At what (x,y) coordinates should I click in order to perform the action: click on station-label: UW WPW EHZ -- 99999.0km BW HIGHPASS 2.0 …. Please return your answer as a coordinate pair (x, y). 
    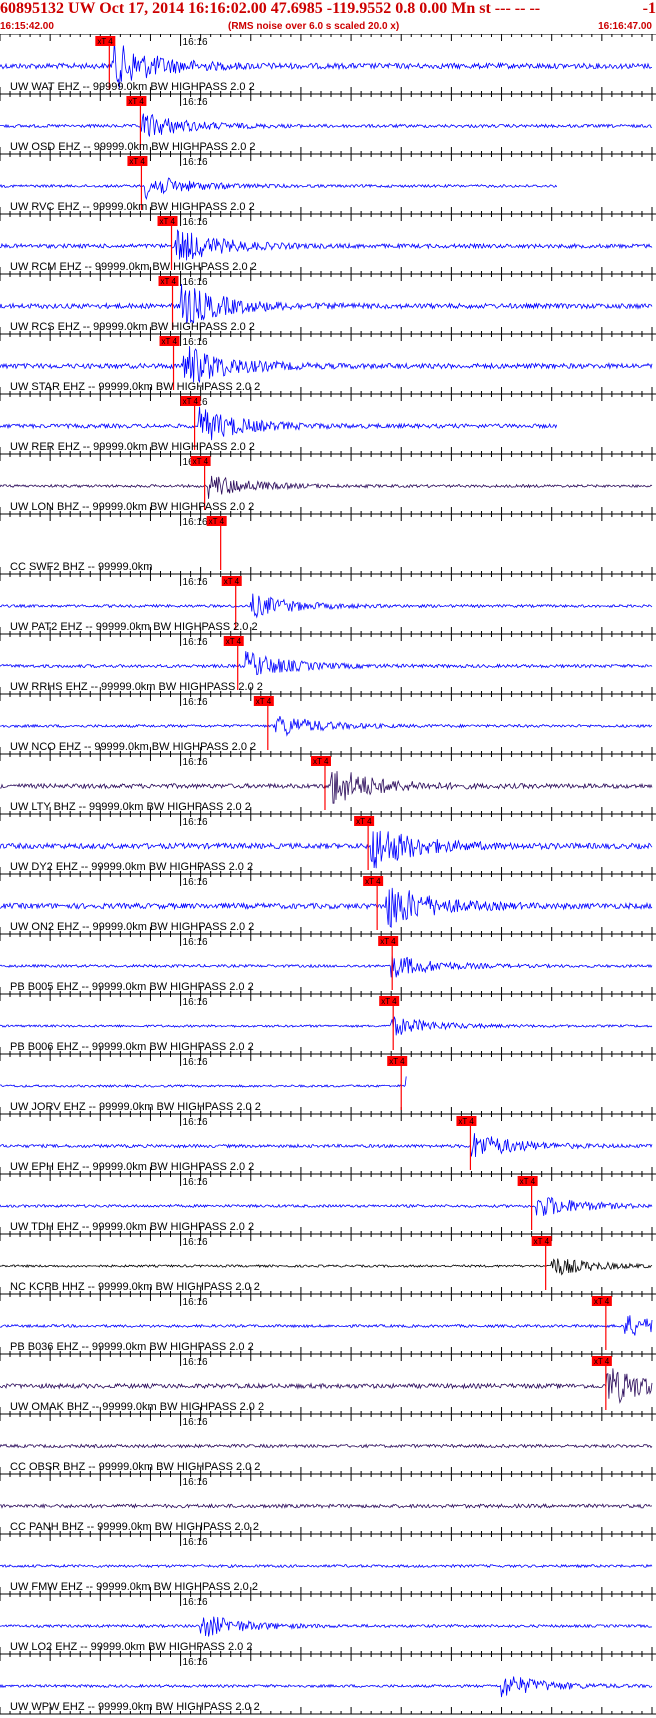
    Looking at the image, I should click on (135, 1707).